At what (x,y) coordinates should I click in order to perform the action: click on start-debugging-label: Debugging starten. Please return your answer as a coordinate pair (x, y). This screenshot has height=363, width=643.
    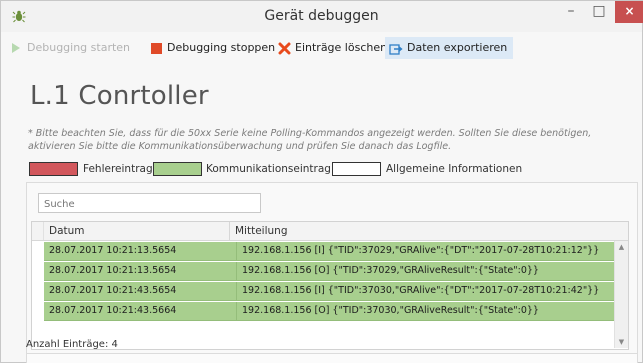
    Looking at the image, I should click on (79, 47).